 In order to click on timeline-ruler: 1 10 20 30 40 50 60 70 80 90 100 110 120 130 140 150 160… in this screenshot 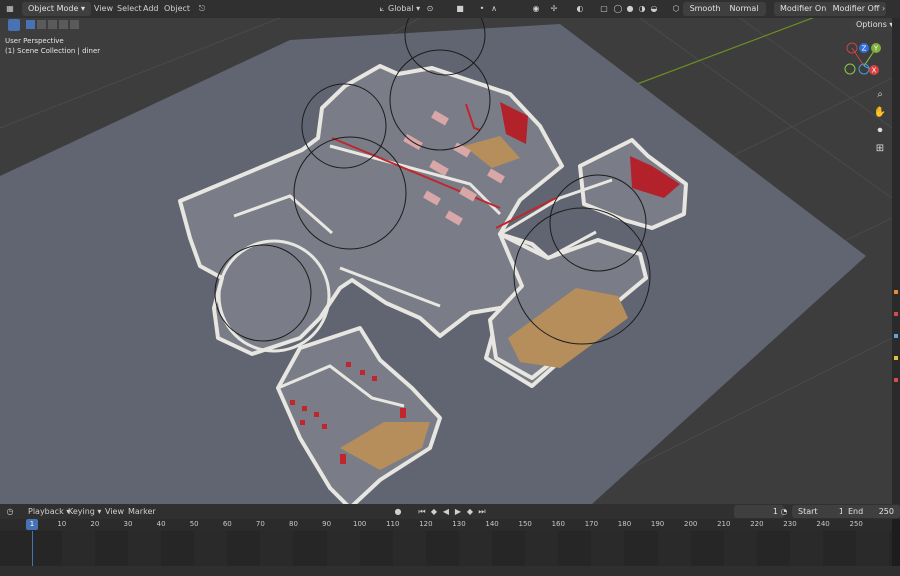, I will do `click(446, 525)`.